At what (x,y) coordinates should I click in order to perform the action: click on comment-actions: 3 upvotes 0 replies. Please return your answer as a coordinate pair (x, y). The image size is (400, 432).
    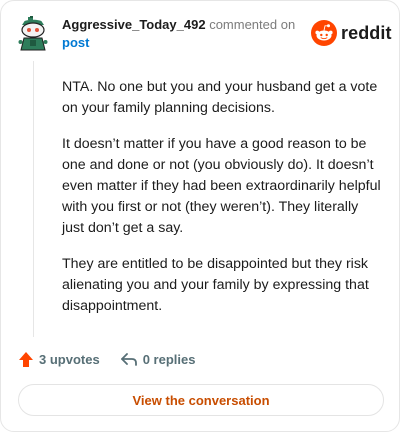
    Looking at the image, I should click on (106, 359).